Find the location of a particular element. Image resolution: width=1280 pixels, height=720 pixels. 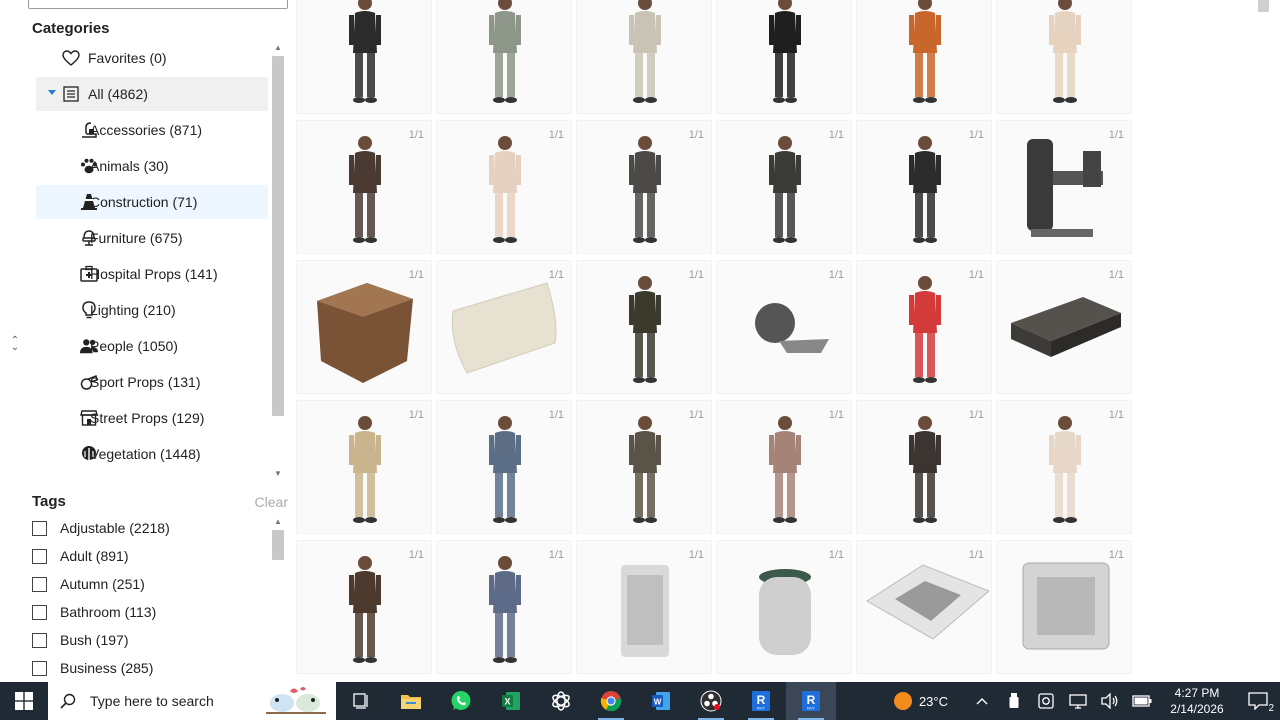

tags-scrollbar: ▲ is located at coordinates (278, 598).